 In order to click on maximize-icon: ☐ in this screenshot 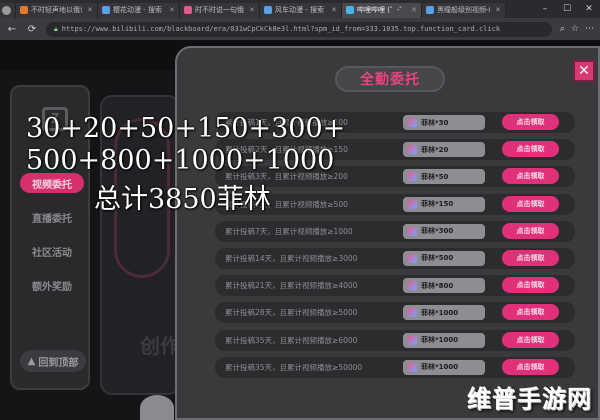, I will do `click(567, 9)`.